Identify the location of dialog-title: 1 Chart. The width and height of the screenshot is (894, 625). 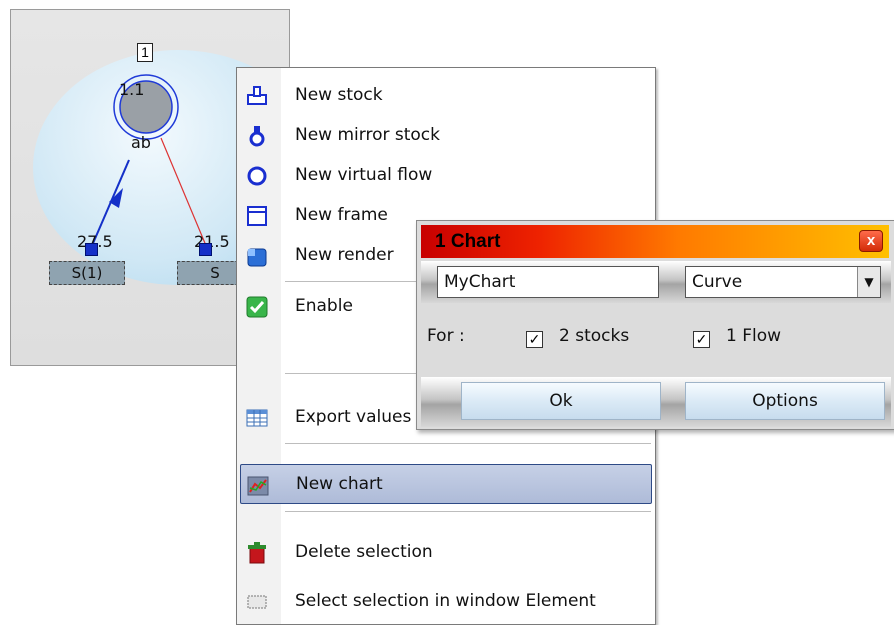
(468, 241).